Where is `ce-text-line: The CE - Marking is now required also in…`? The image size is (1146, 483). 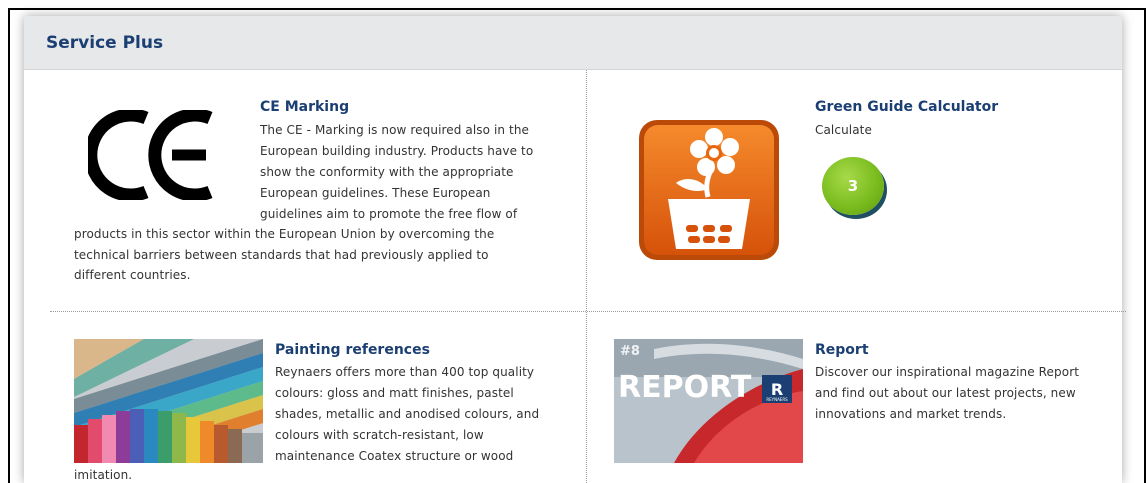
ce-text-line: The CE - Marking is now required also in… is located at coordinates (395, 130).